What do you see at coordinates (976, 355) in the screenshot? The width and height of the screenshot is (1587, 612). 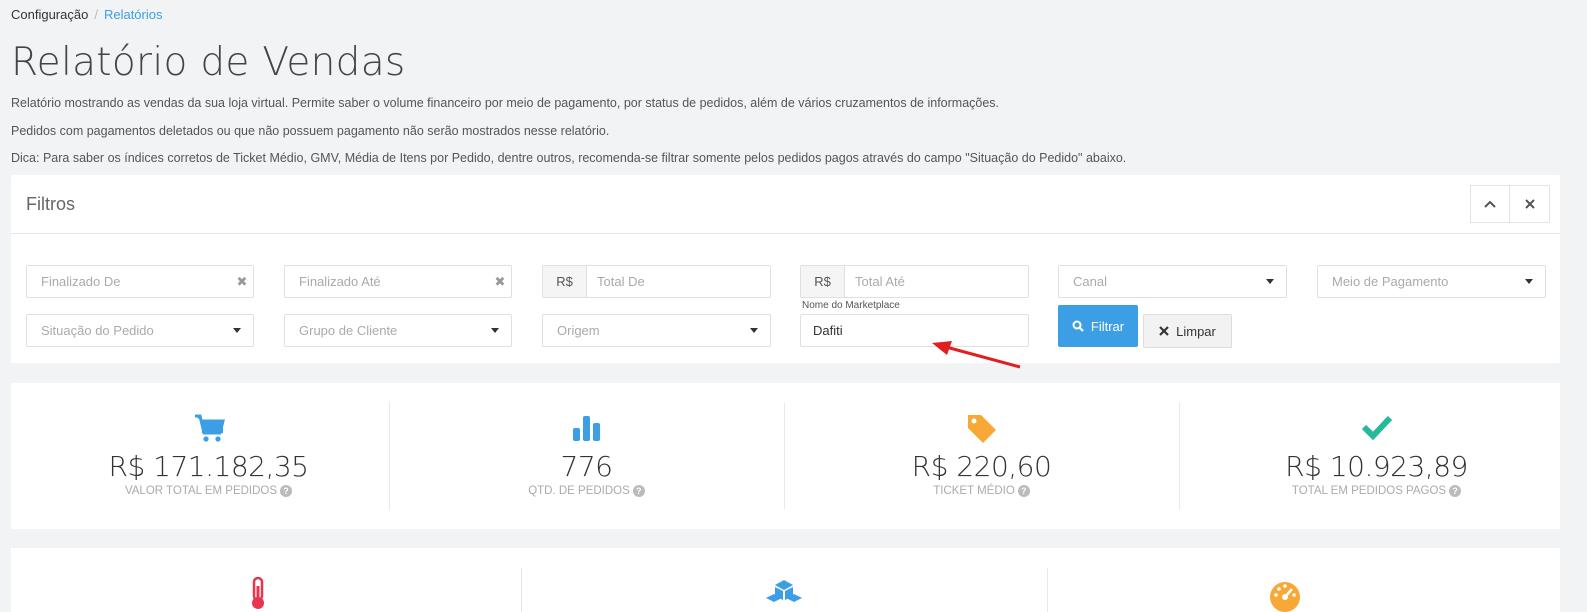 I see `annotation-arrow-icon` at bounding box center [976, 355].